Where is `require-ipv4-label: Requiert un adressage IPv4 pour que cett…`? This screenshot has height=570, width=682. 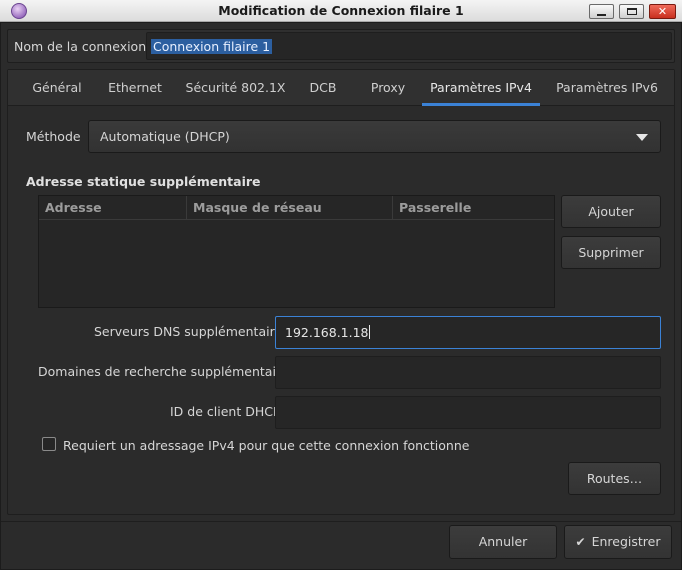
require-ipv4-label: Requiert un adressage IPv4 pour que cett… is located at coordinates (266, 445).